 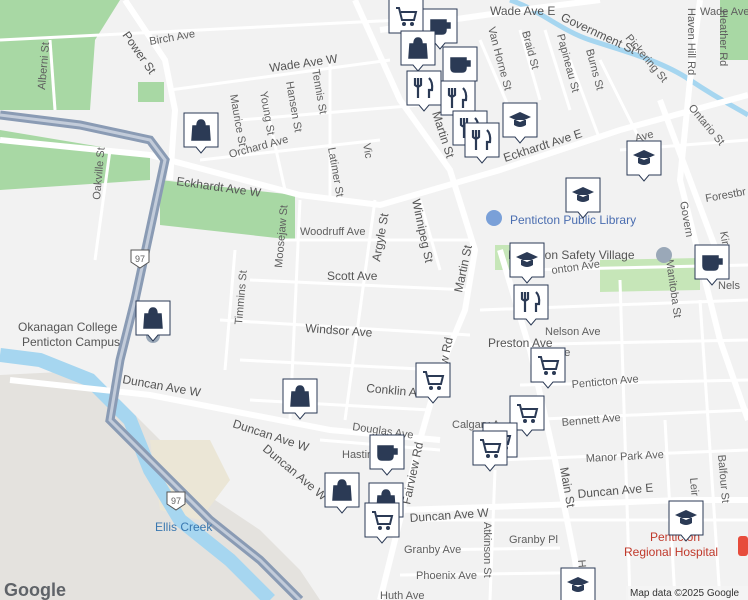 I want to click on route-97-label-north: 97, so click(x=140, y=259).